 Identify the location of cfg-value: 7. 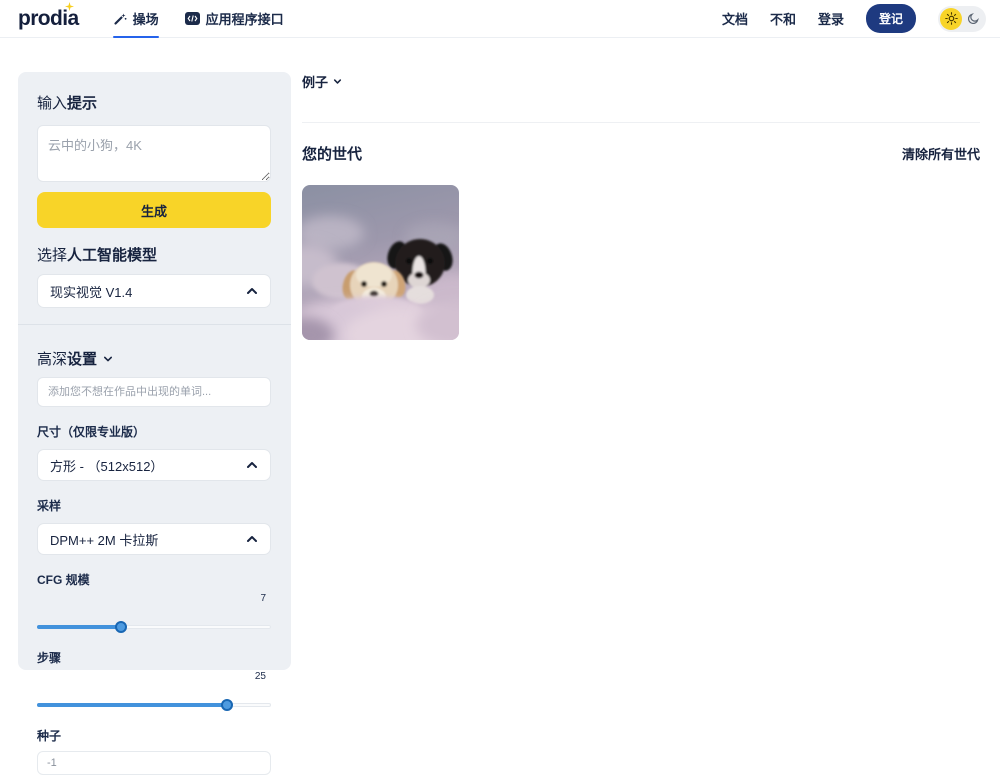
(263, 598).